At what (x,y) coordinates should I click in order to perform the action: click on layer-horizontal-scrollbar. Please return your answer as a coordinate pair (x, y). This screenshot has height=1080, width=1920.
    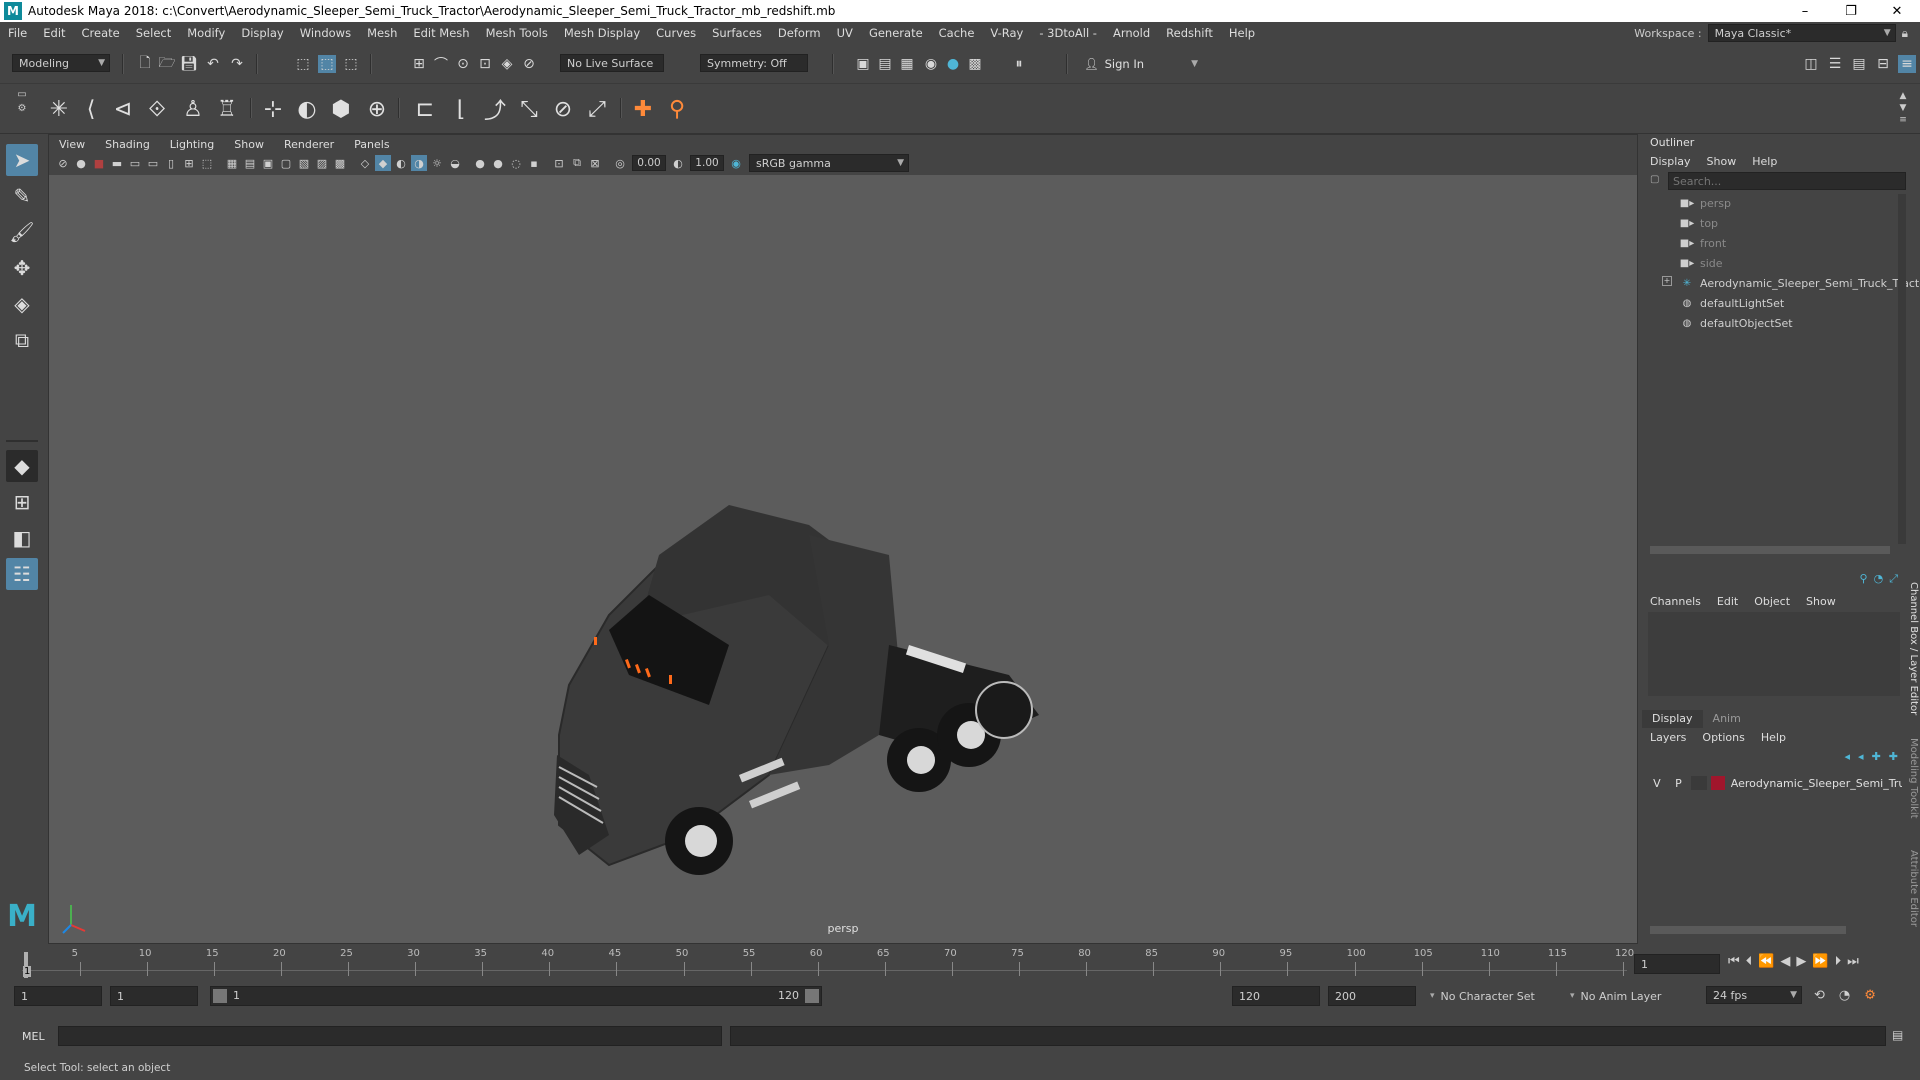
    Looking at the image, I should click on (1748, 930).